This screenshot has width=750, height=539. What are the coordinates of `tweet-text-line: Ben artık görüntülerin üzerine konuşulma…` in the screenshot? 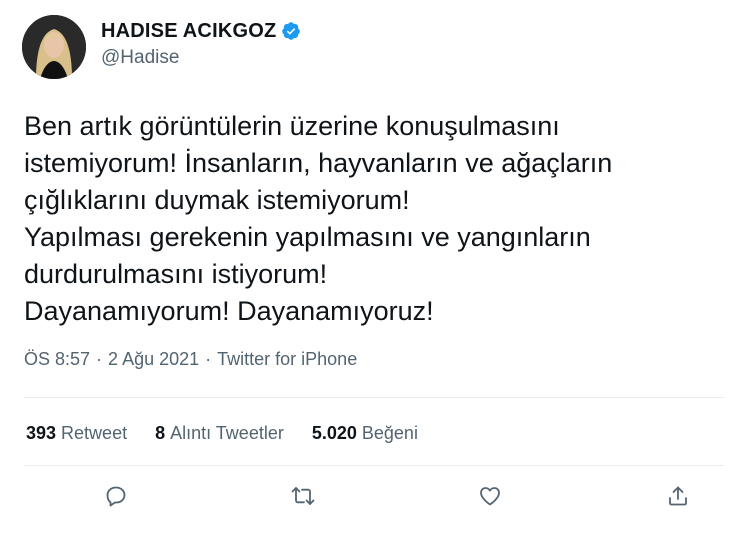 It's located at (292, 126).